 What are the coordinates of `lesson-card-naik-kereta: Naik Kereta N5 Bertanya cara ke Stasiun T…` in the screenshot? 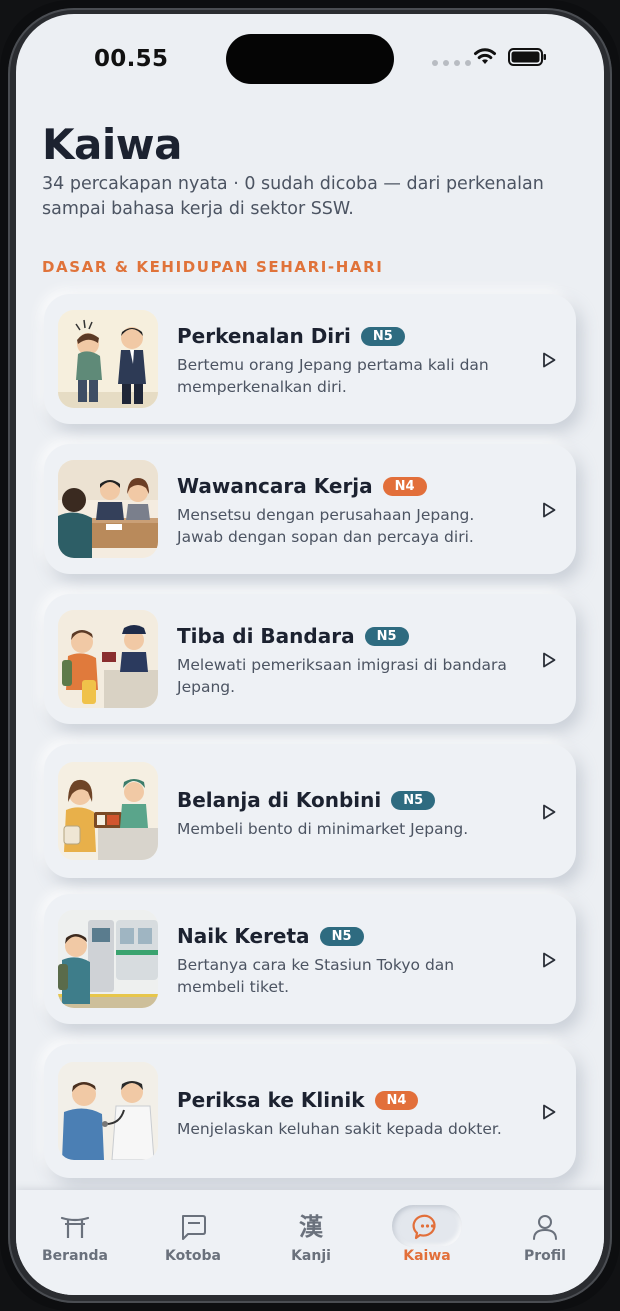 It's located at (310, 959).